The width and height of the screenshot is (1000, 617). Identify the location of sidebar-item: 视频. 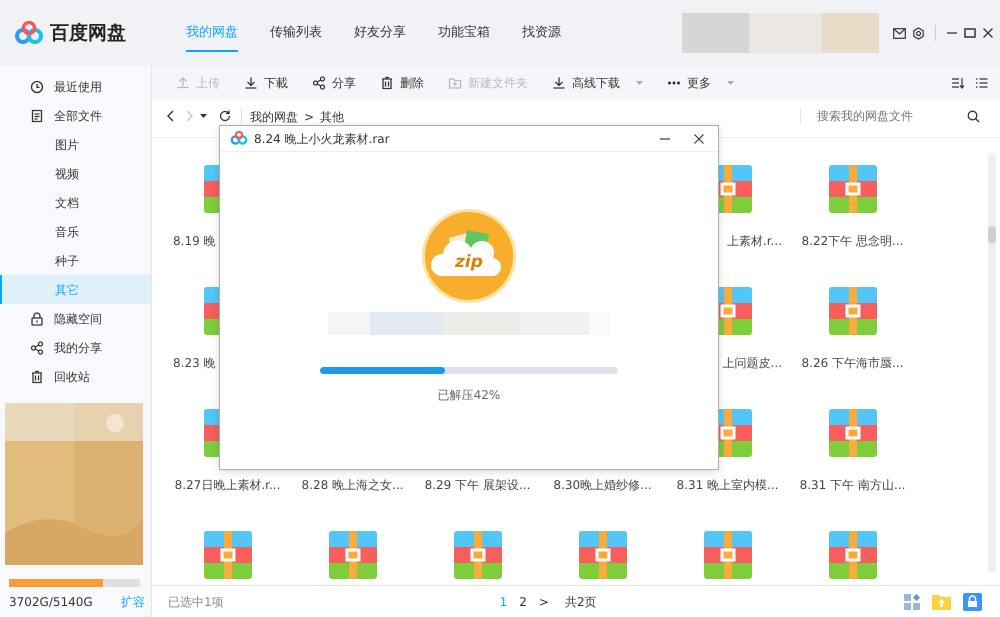
(75, 173).